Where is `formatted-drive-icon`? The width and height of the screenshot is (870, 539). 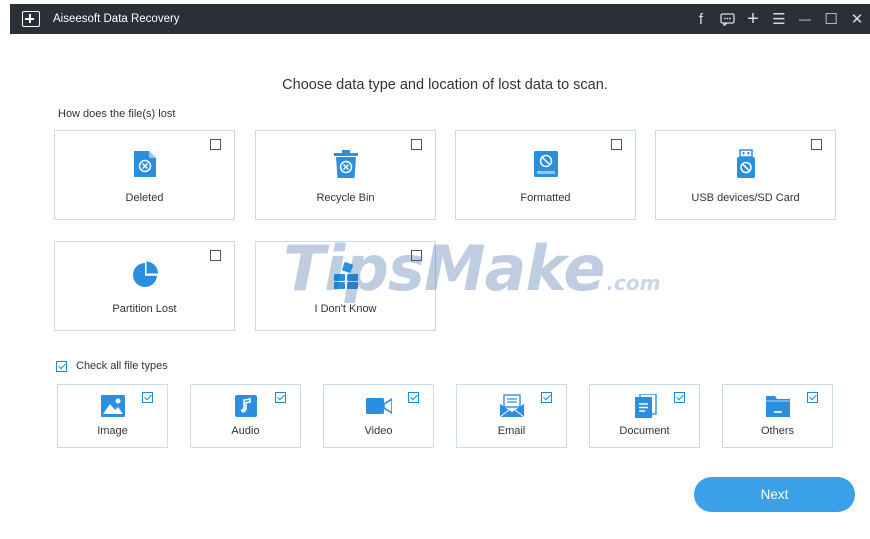
formatted-drive-icon is located at coordinates (545, 164).